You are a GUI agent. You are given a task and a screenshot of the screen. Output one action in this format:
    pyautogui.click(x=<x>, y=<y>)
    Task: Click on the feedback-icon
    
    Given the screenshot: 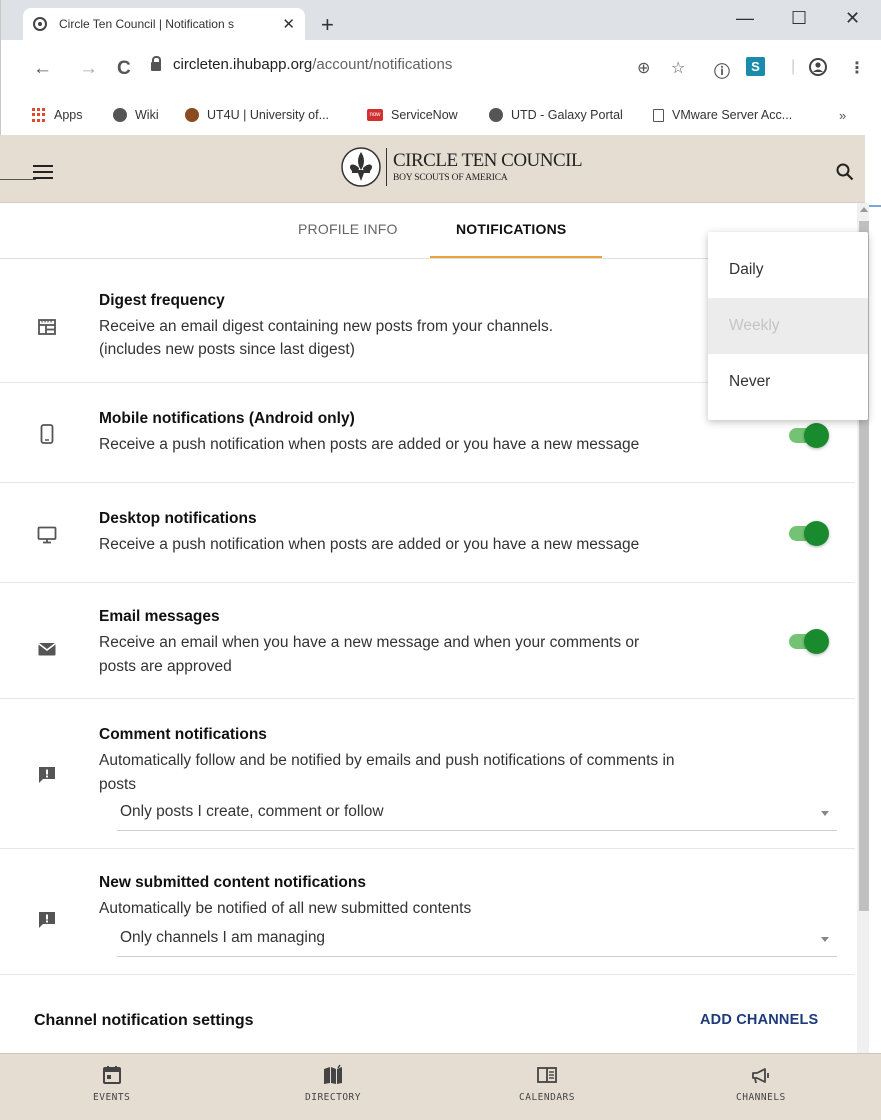 What is the action you would take?
    pyautogui.click(x=47, y=920)
    